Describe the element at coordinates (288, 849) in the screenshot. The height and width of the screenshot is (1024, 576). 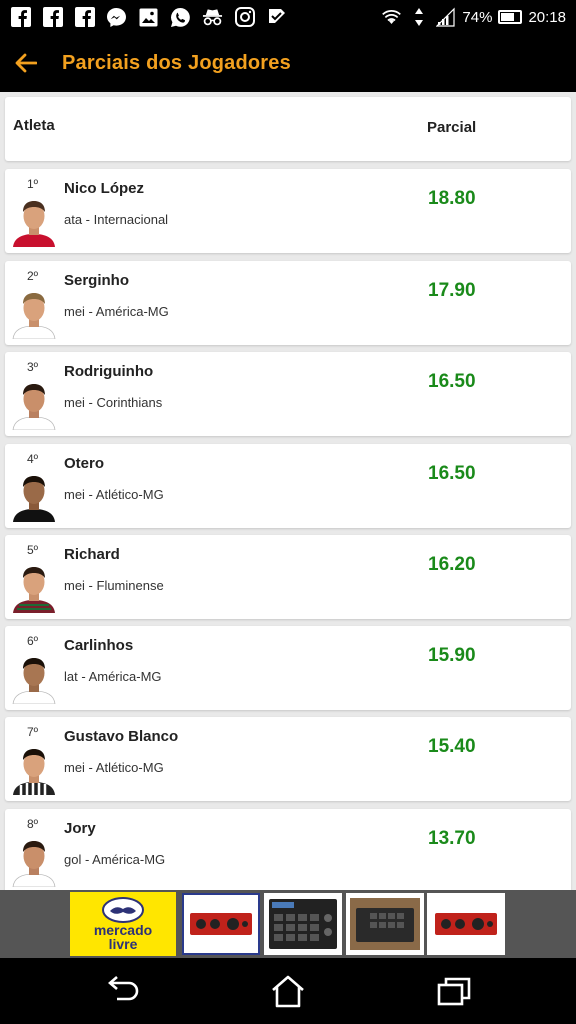
I see `list-item: 8º Jory gol - América-MG 13.70` at that location.